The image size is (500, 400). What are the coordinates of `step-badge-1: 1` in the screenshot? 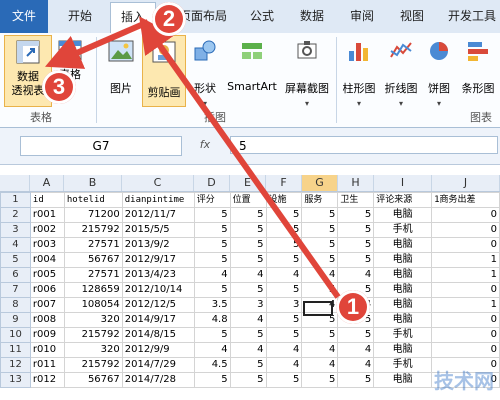 It's located at (353, 307).